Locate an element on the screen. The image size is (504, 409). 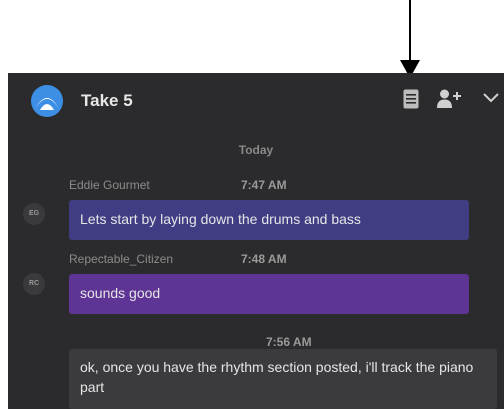
app-logo-icon is located at coordinates (47, 101).